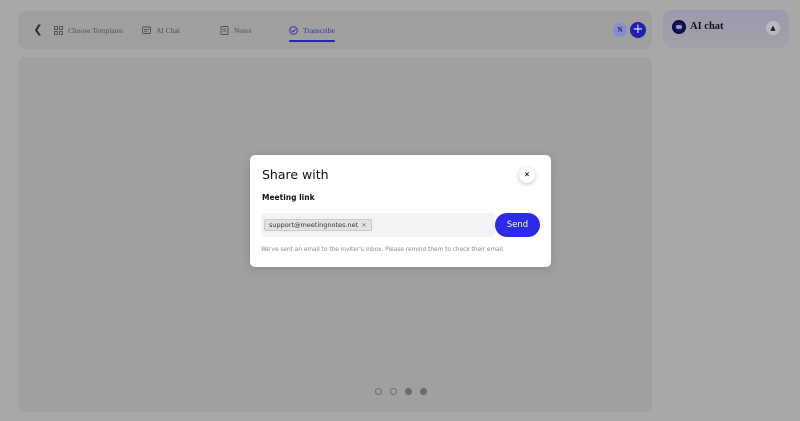 Image resolution: width=800 pixels, height=421 pixels. I want to click on message-icon, so click(146, 30).